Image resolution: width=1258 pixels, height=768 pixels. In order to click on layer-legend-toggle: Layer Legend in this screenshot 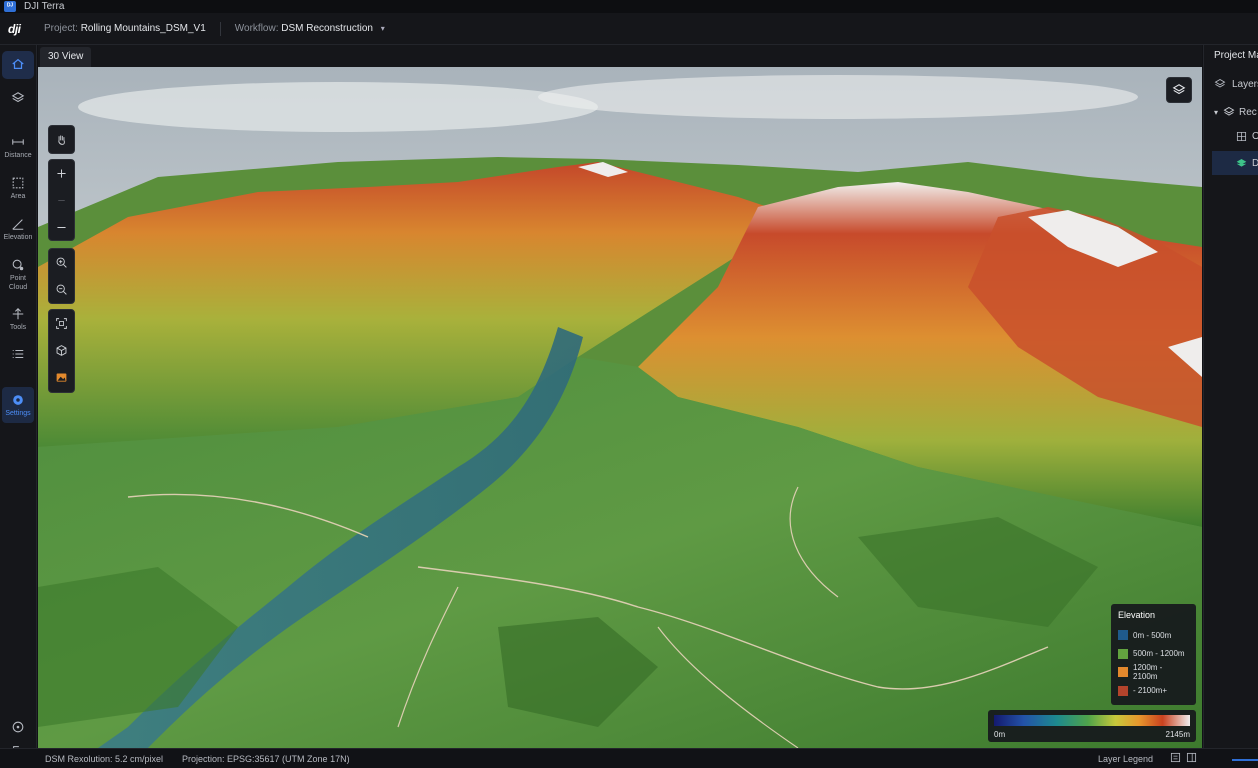, I will do `click(1125, 759)`.